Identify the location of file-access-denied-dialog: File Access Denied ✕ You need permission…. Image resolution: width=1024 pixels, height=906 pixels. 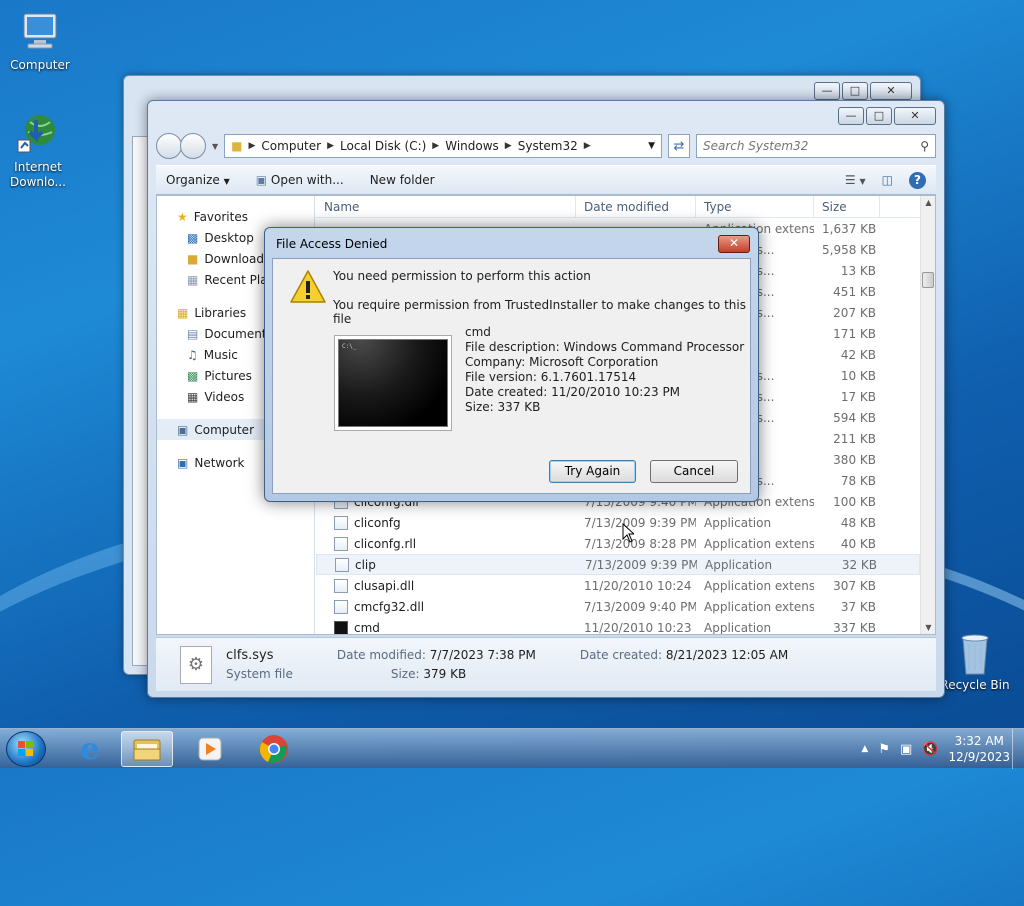
(511, 364).